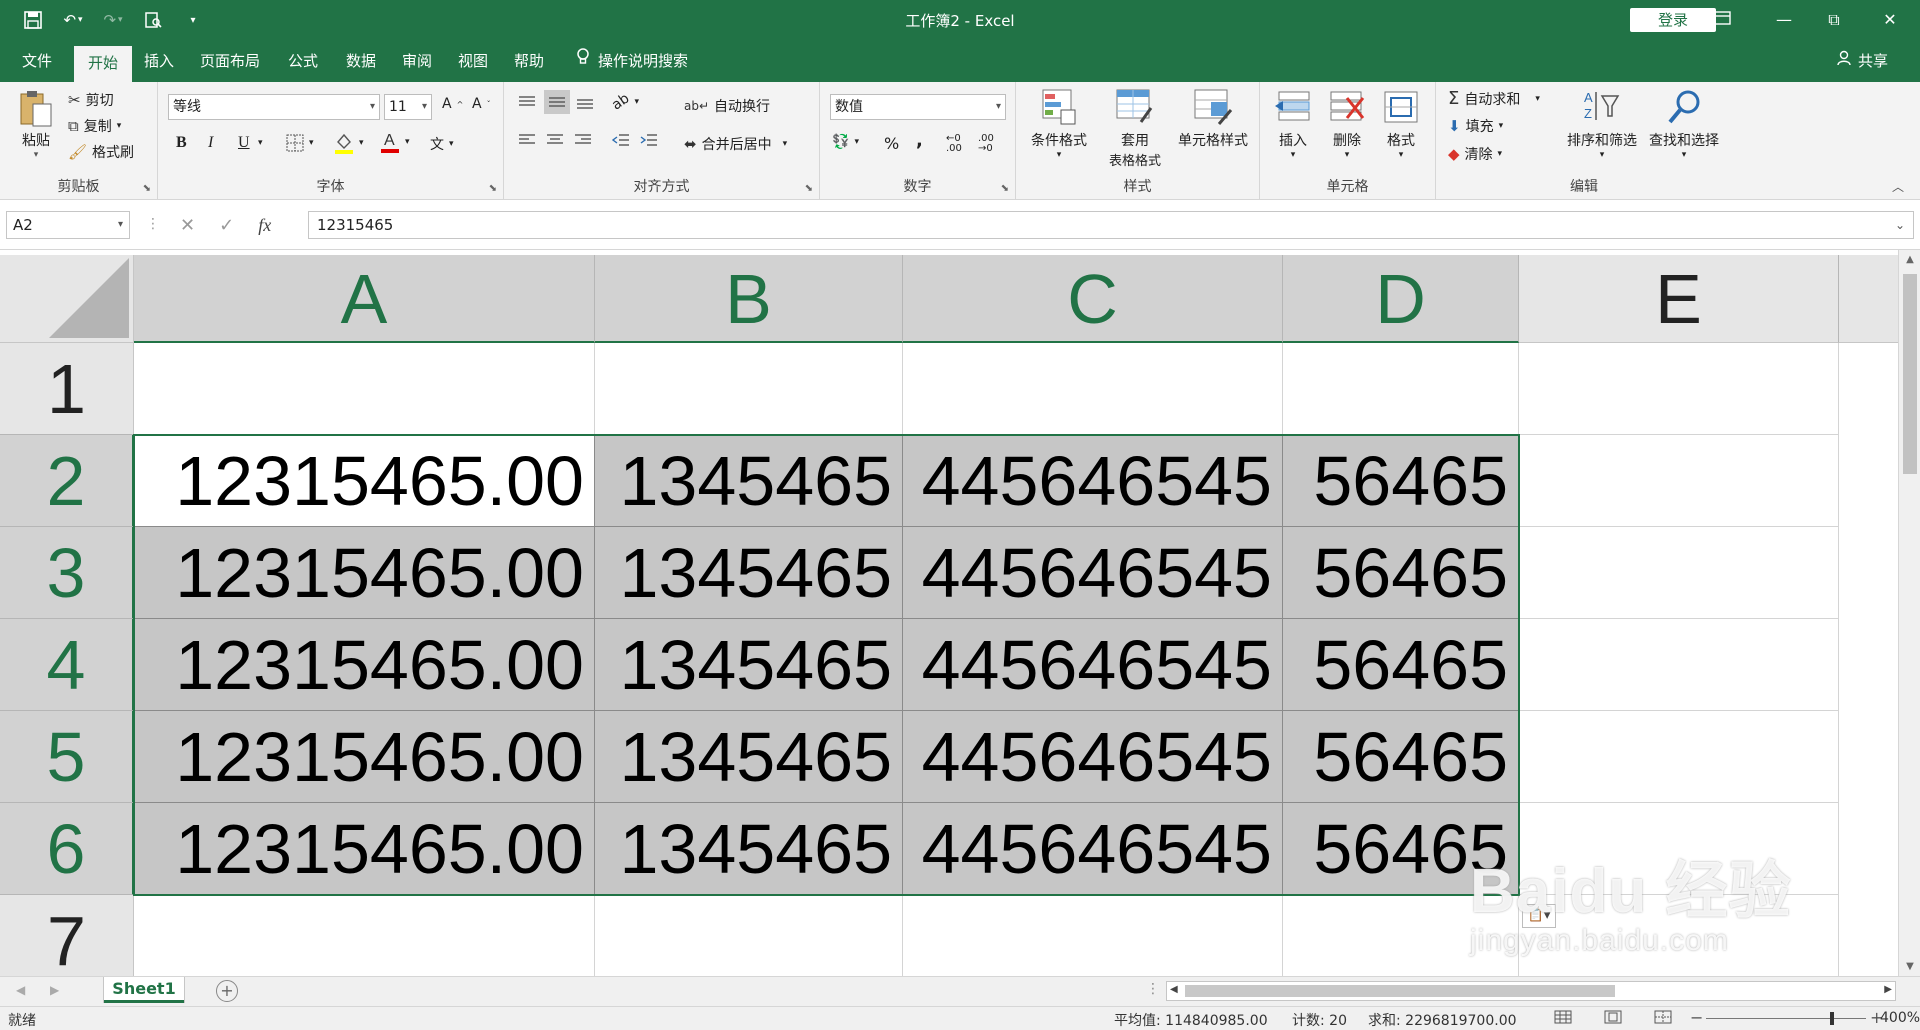 The image size is (1920, 1030). What do you see at coordinates (1191, 1020) in the screenshot?
I see `status-average: 平均值: 114840985.00` at bounding box center [1191, 1020].